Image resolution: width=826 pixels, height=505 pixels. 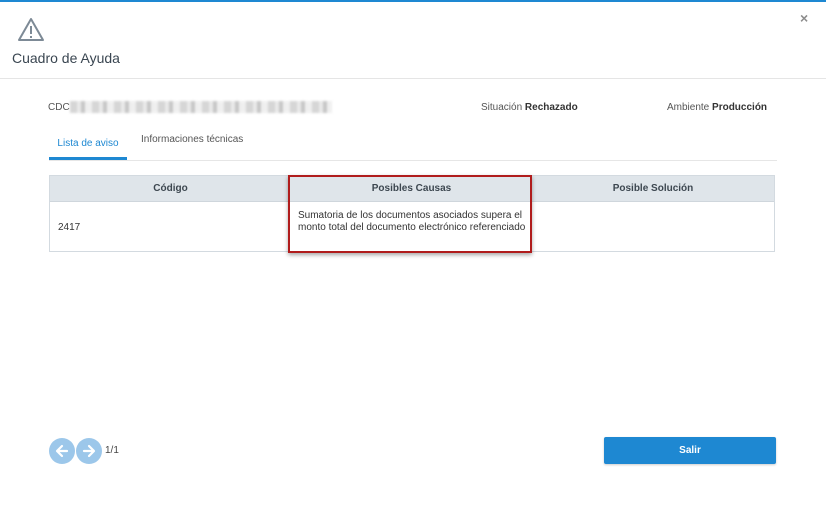 I want to click on situacion-field: Situación Rechazado, so click(x=529, y=107).